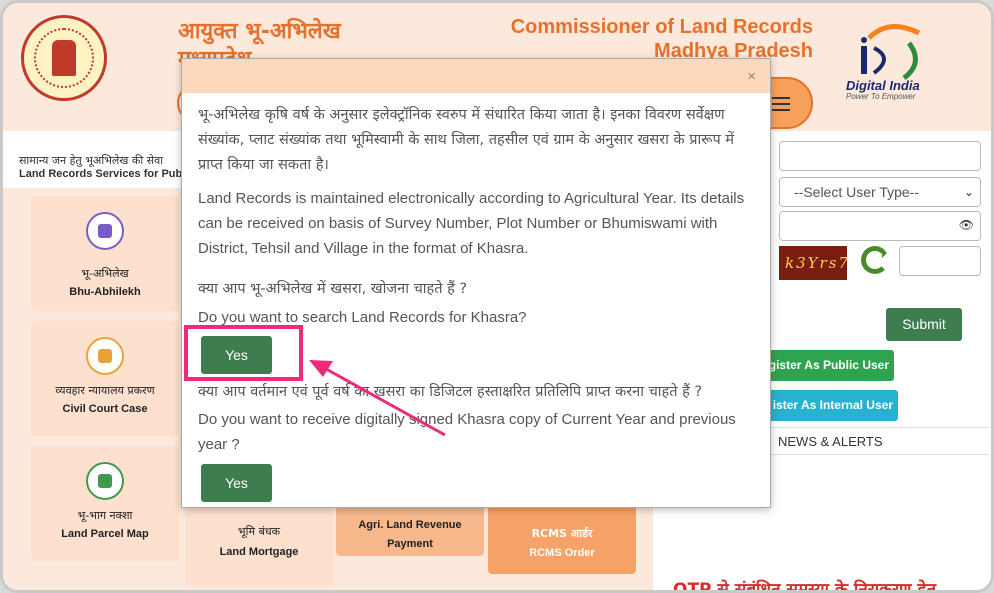 This screenshot has height=593, width=994. Describe the element at coordinates (476, 76) in the screenshot. I see `modal-header: ×` at that location.